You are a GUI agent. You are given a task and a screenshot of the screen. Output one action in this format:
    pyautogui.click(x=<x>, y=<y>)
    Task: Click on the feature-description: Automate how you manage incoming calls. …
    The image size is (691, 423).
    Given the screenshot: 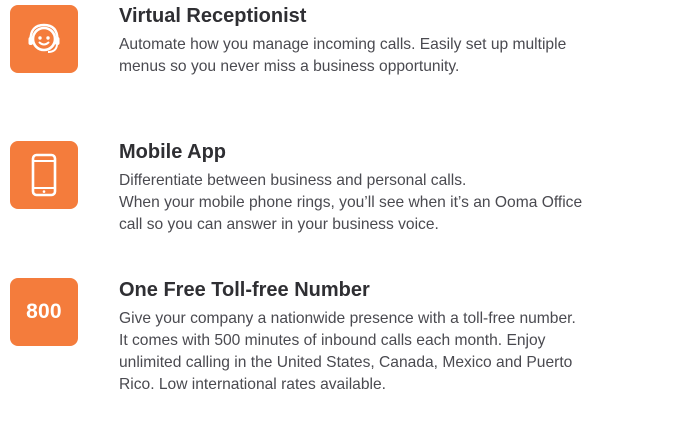 What is the action you would take?
    pyautogui.click(x=404, y=56)
    